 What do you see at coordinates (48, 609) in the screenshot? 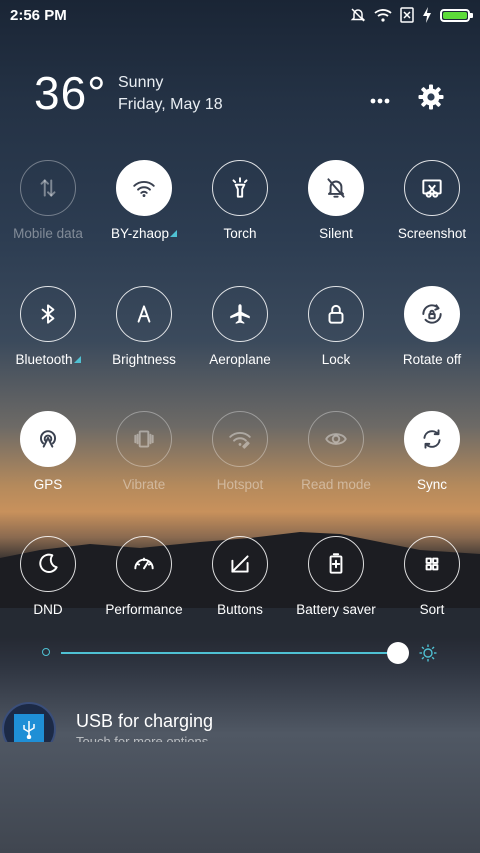
I see `toggle-label-text: DND` at bounding box center [48, 609].